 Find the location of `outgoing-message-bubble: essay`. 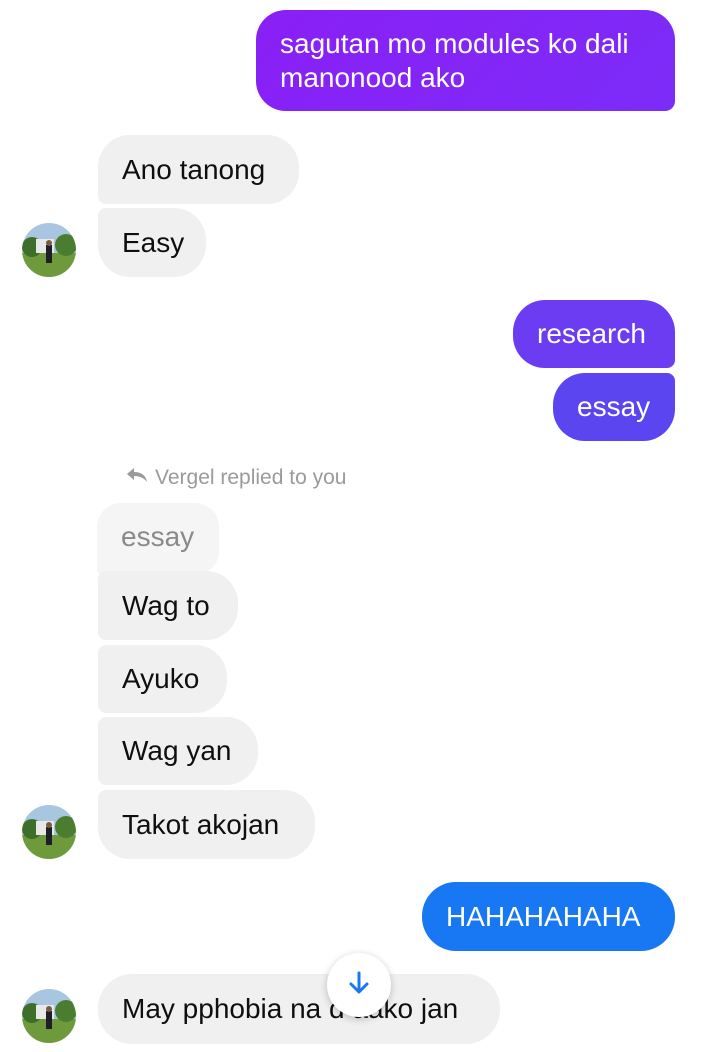

outgoing-message-bubble: essay is located at coordinates (614, 407).